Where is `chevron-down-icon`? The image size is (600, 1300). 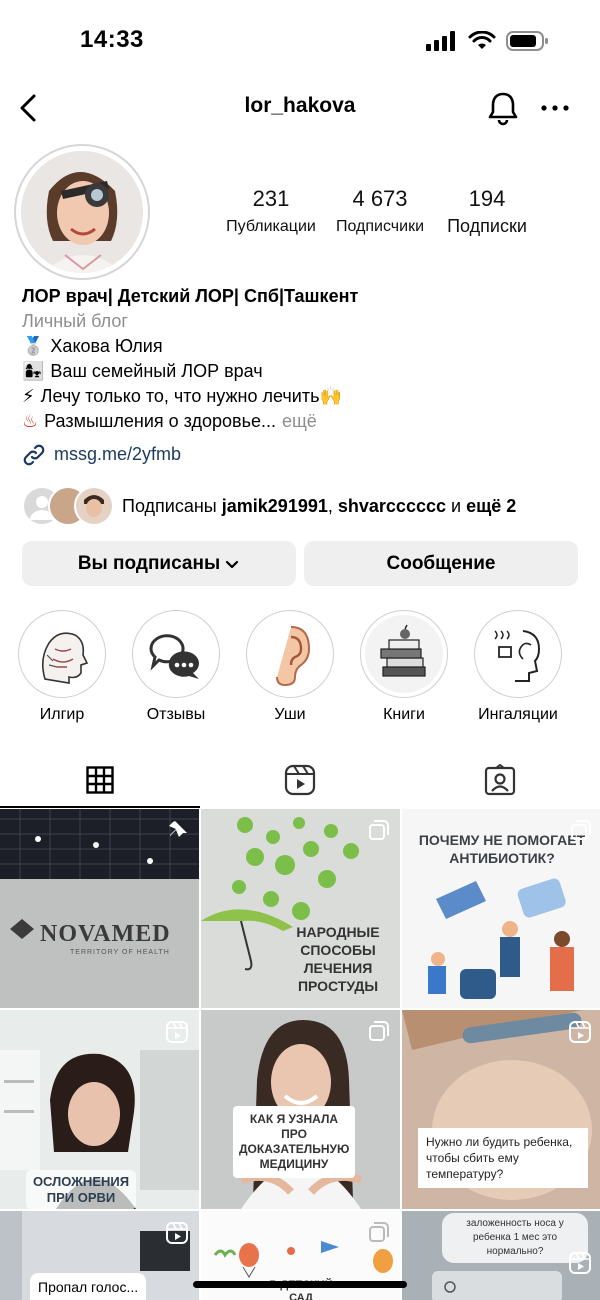 chevron-down-icon is located at coordinates (232, 564).